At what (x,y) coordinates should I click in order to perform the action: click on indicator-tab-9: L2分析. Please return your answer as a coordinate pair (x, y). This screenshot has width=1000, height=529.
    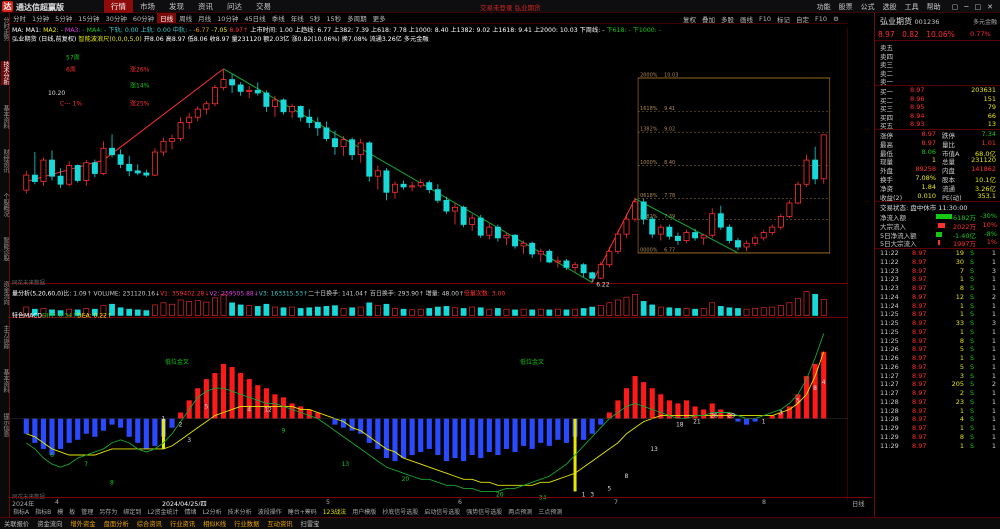
    Looking at the image, I should click on (212, 511).